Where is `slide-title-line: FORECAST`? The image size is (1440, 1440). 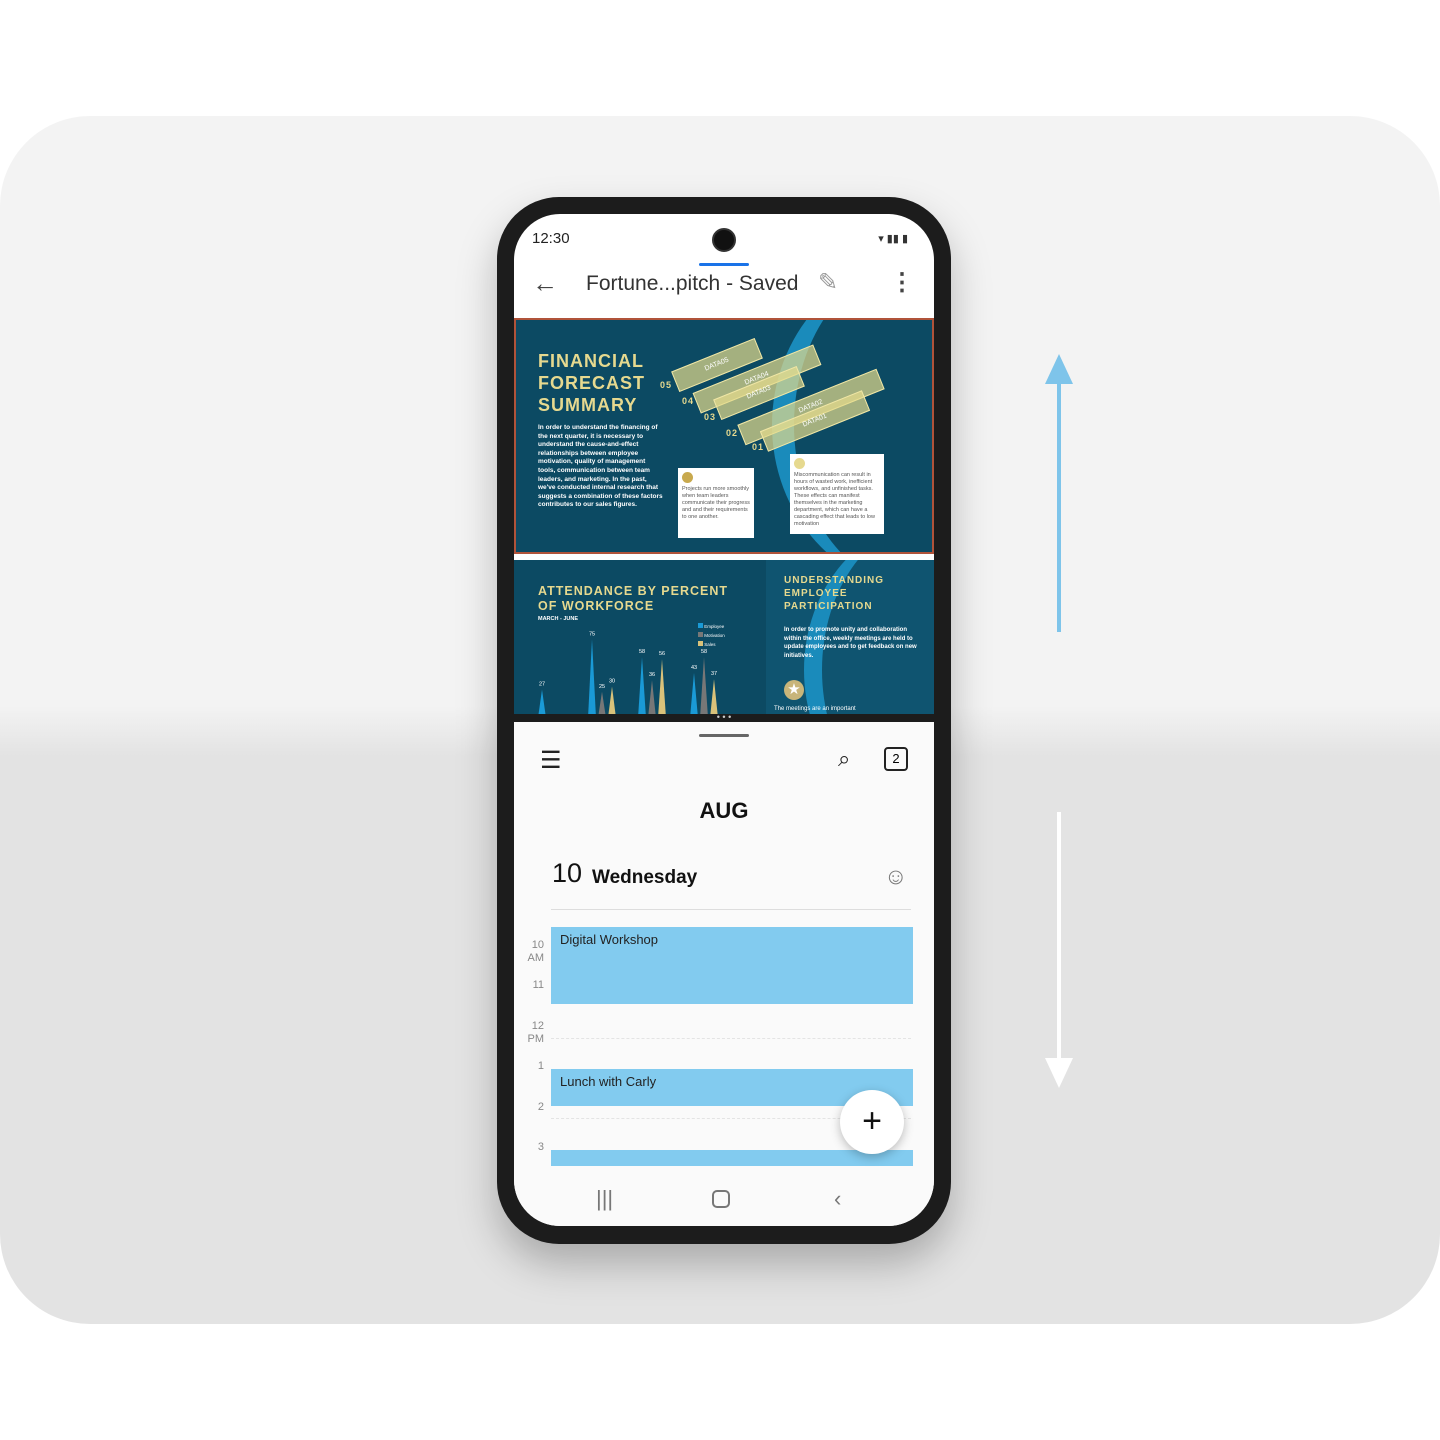
slide-title-line: FORECAST is located at coordinates (591, 383).